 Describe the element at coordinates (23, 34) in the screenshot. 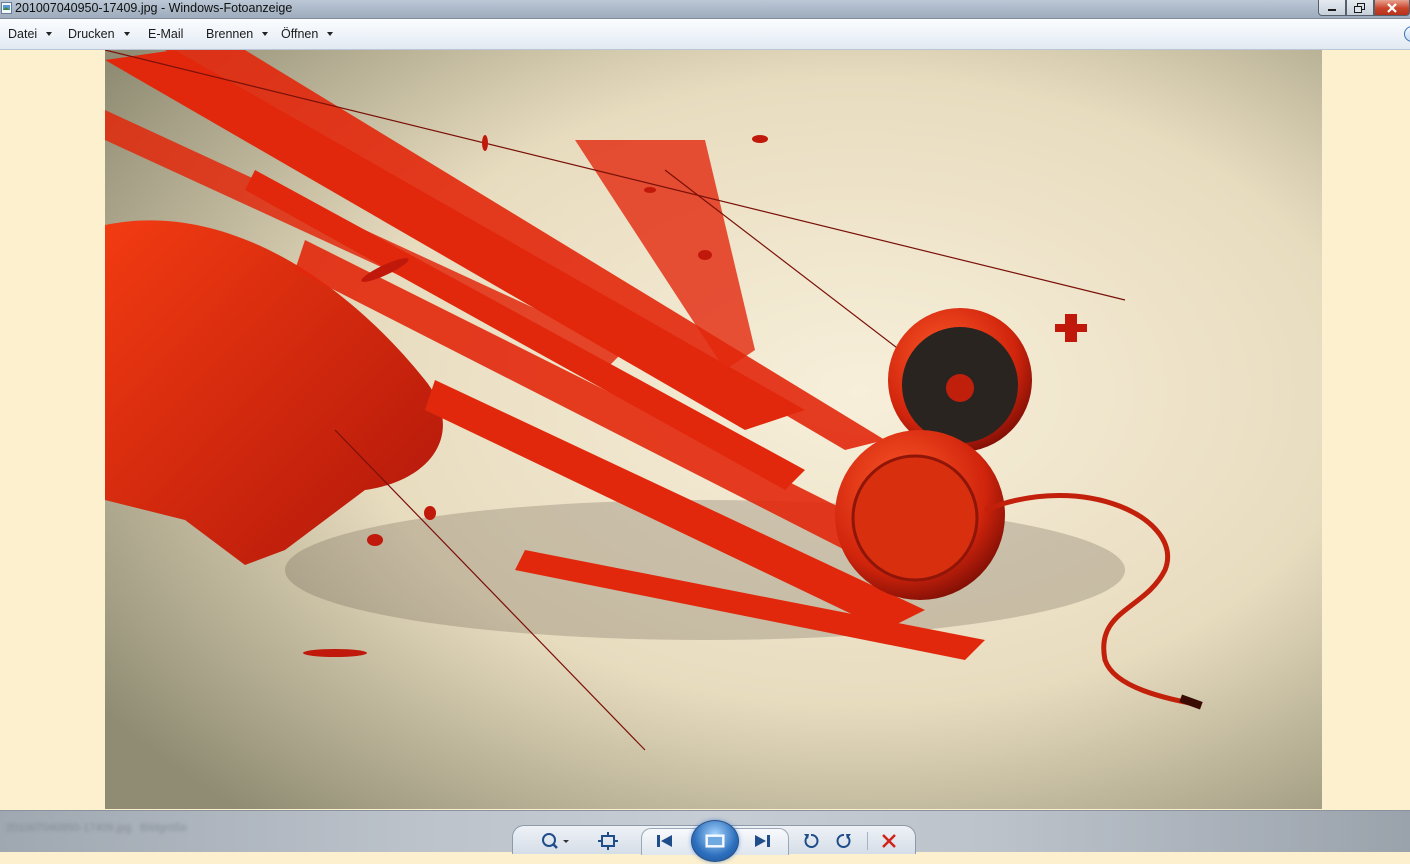

I see `menu-datei-label: Datei` at that location.